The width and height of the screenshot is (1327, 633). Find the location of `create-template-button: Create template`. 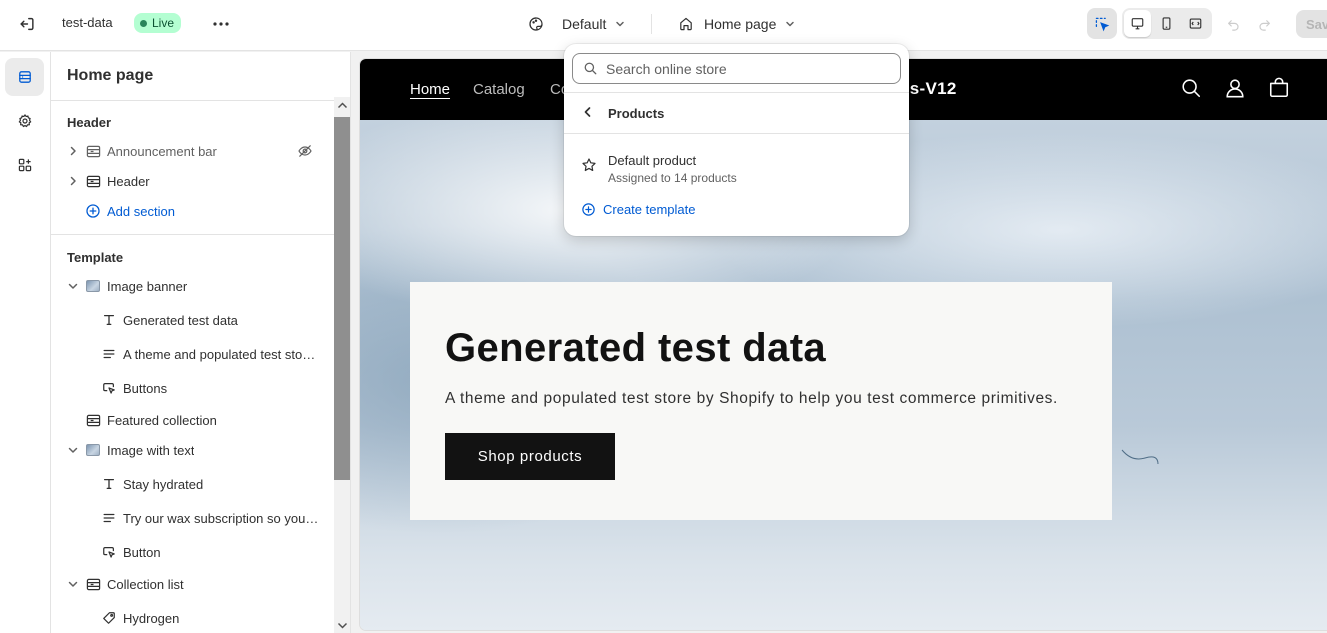

create-template-button: Create template is located at coordinates (638, 209).